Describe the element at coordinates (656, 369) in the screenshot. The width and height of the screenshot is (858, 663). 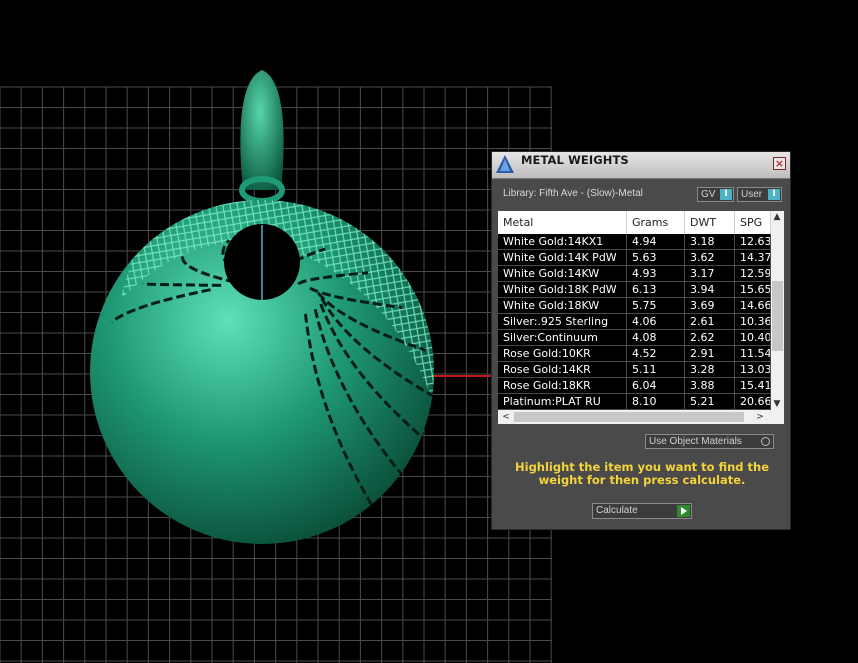
I see `cell-grams: 5.11` at that location.